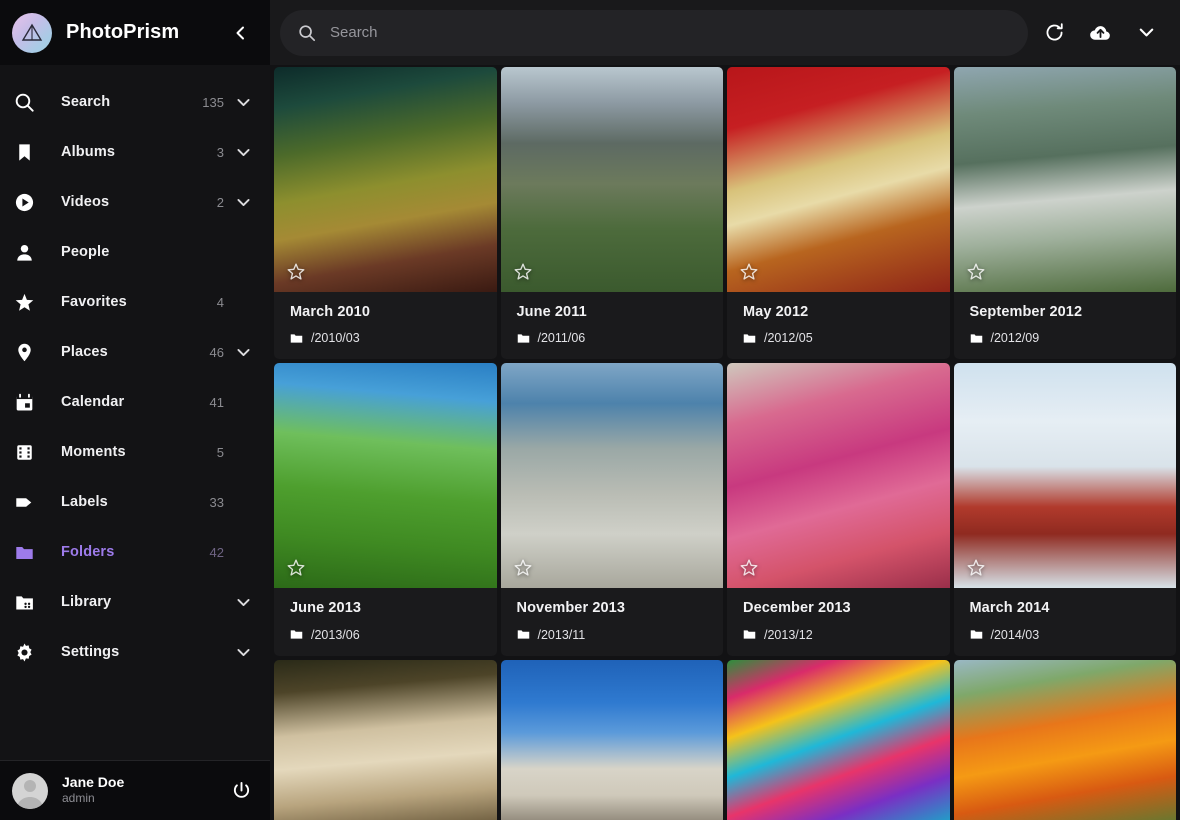  Describe the element at coordinates (1009, 608) in the screenshot. I see `folder-title: March 2014` at that location.